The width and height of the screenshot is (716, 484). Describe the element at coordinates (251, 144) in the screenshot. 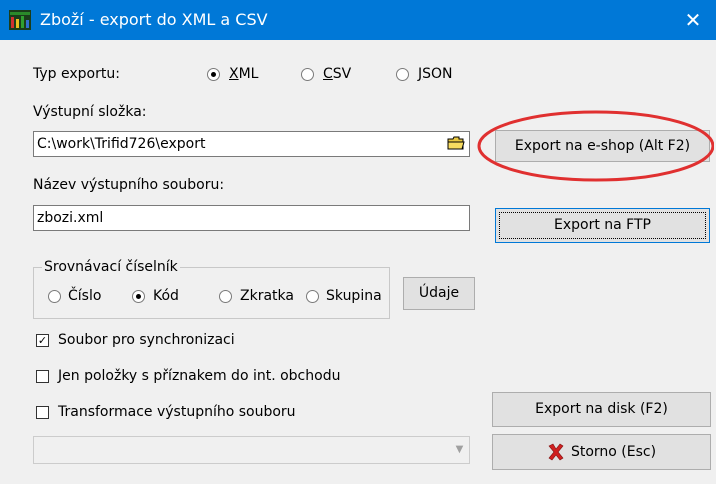

I see `vystupni-slozka-input: C:\work\Trifid726\export` at that location.